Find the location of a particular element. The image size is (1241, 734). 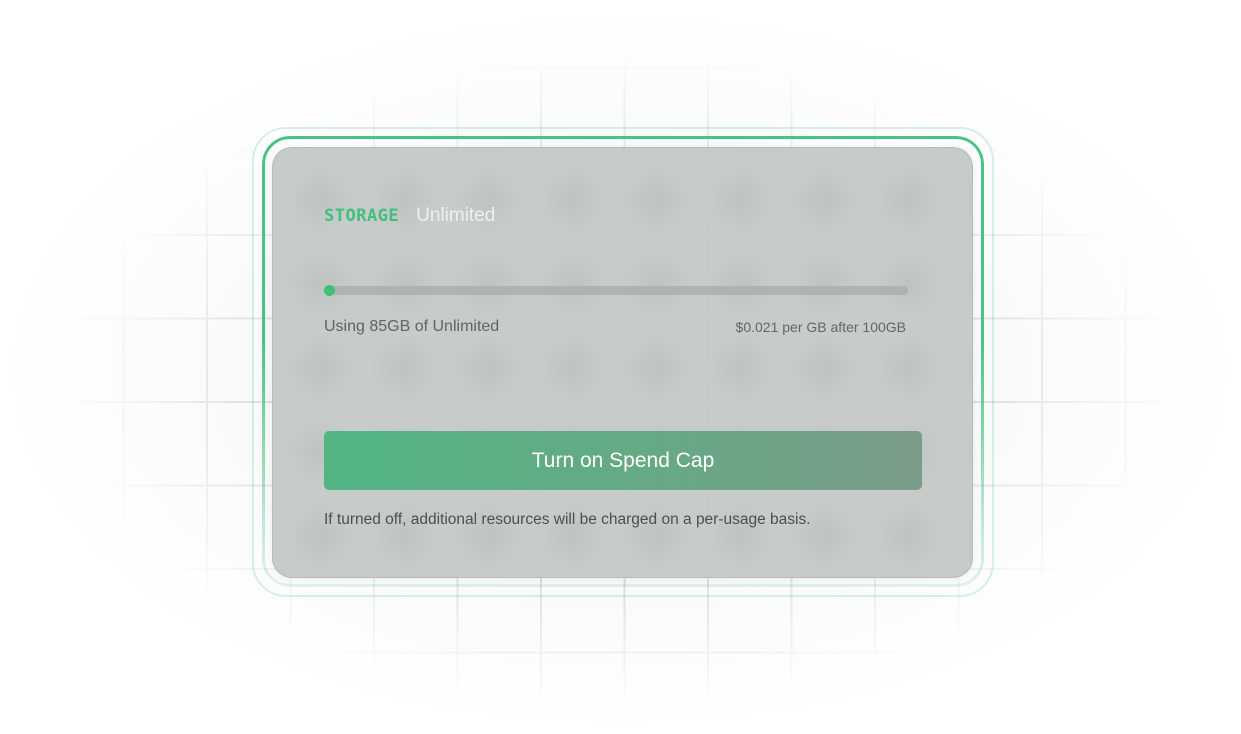

storage-section-label: STORAGE is located at coordinates (362, 216).